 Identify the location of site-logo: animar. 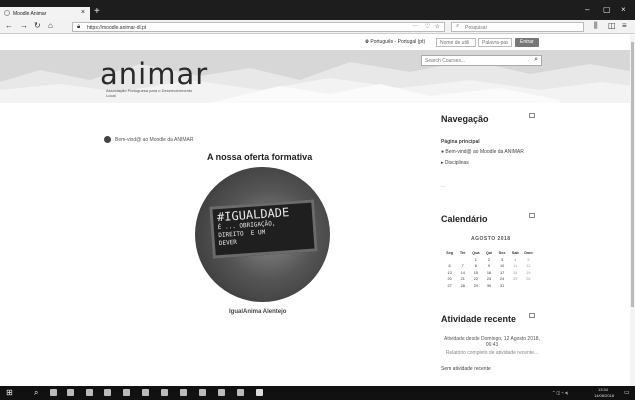
(154, 74).